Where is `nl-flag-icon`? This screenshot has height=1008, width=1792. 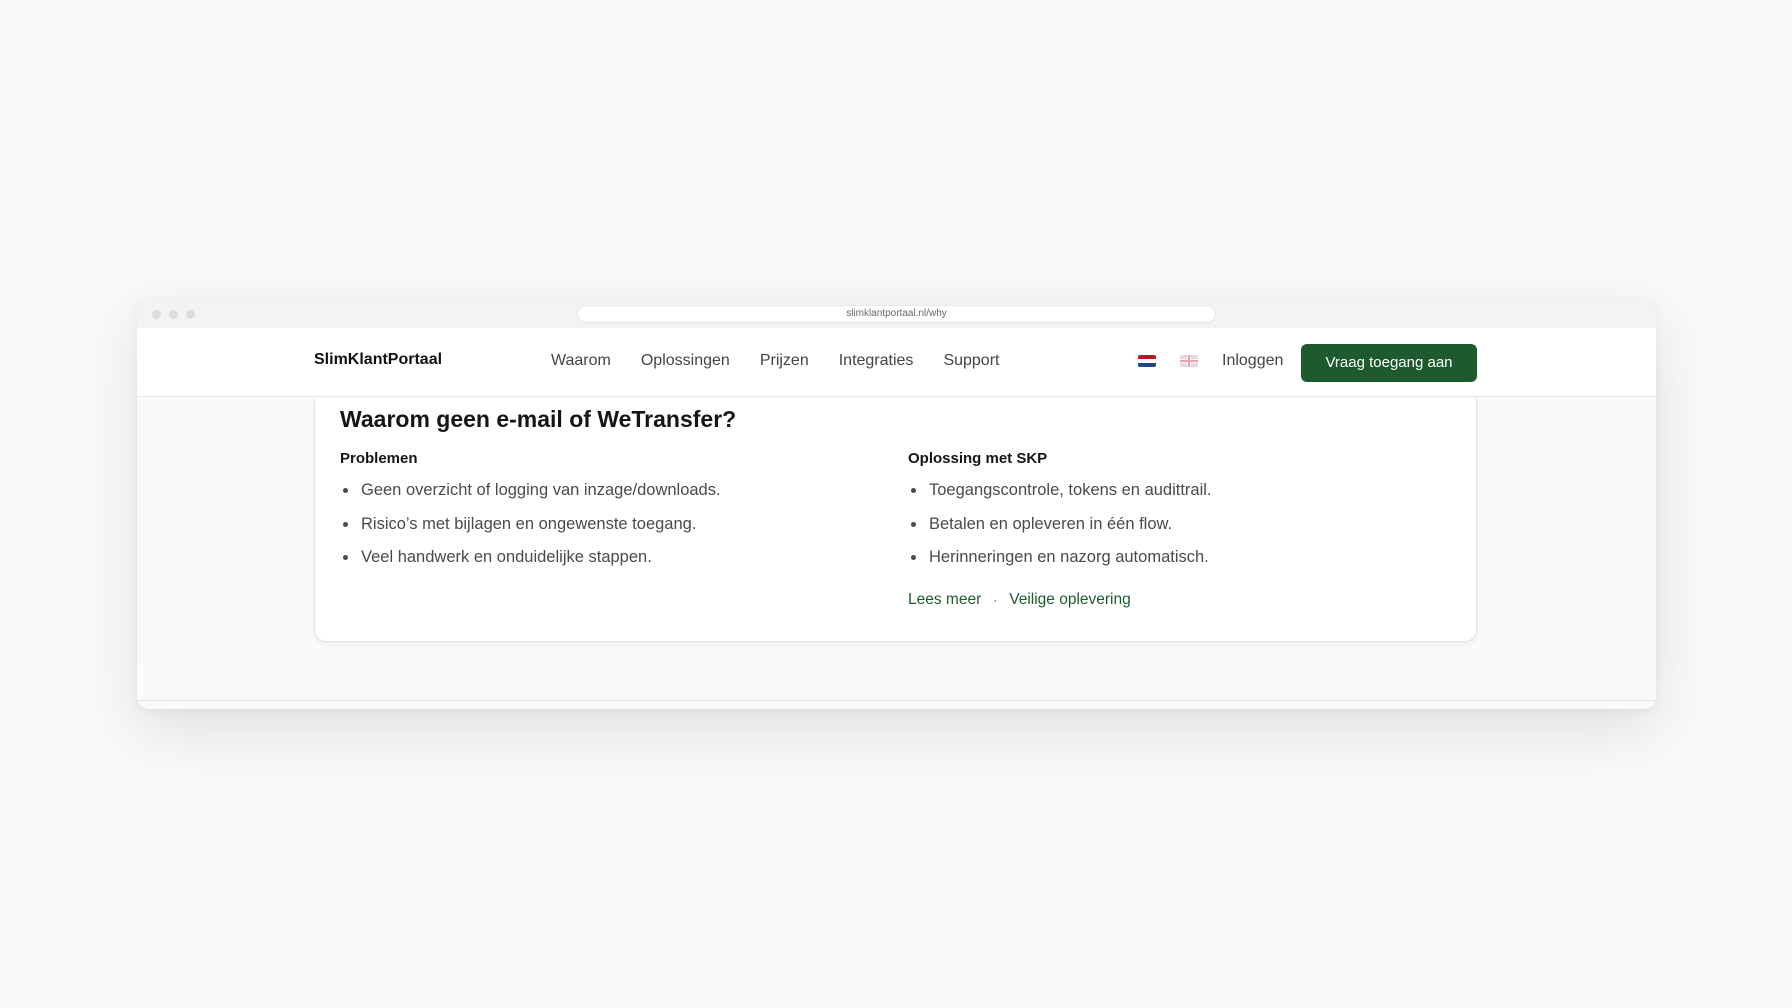
nl-flag-icon is located at coordinates (1147, 361).